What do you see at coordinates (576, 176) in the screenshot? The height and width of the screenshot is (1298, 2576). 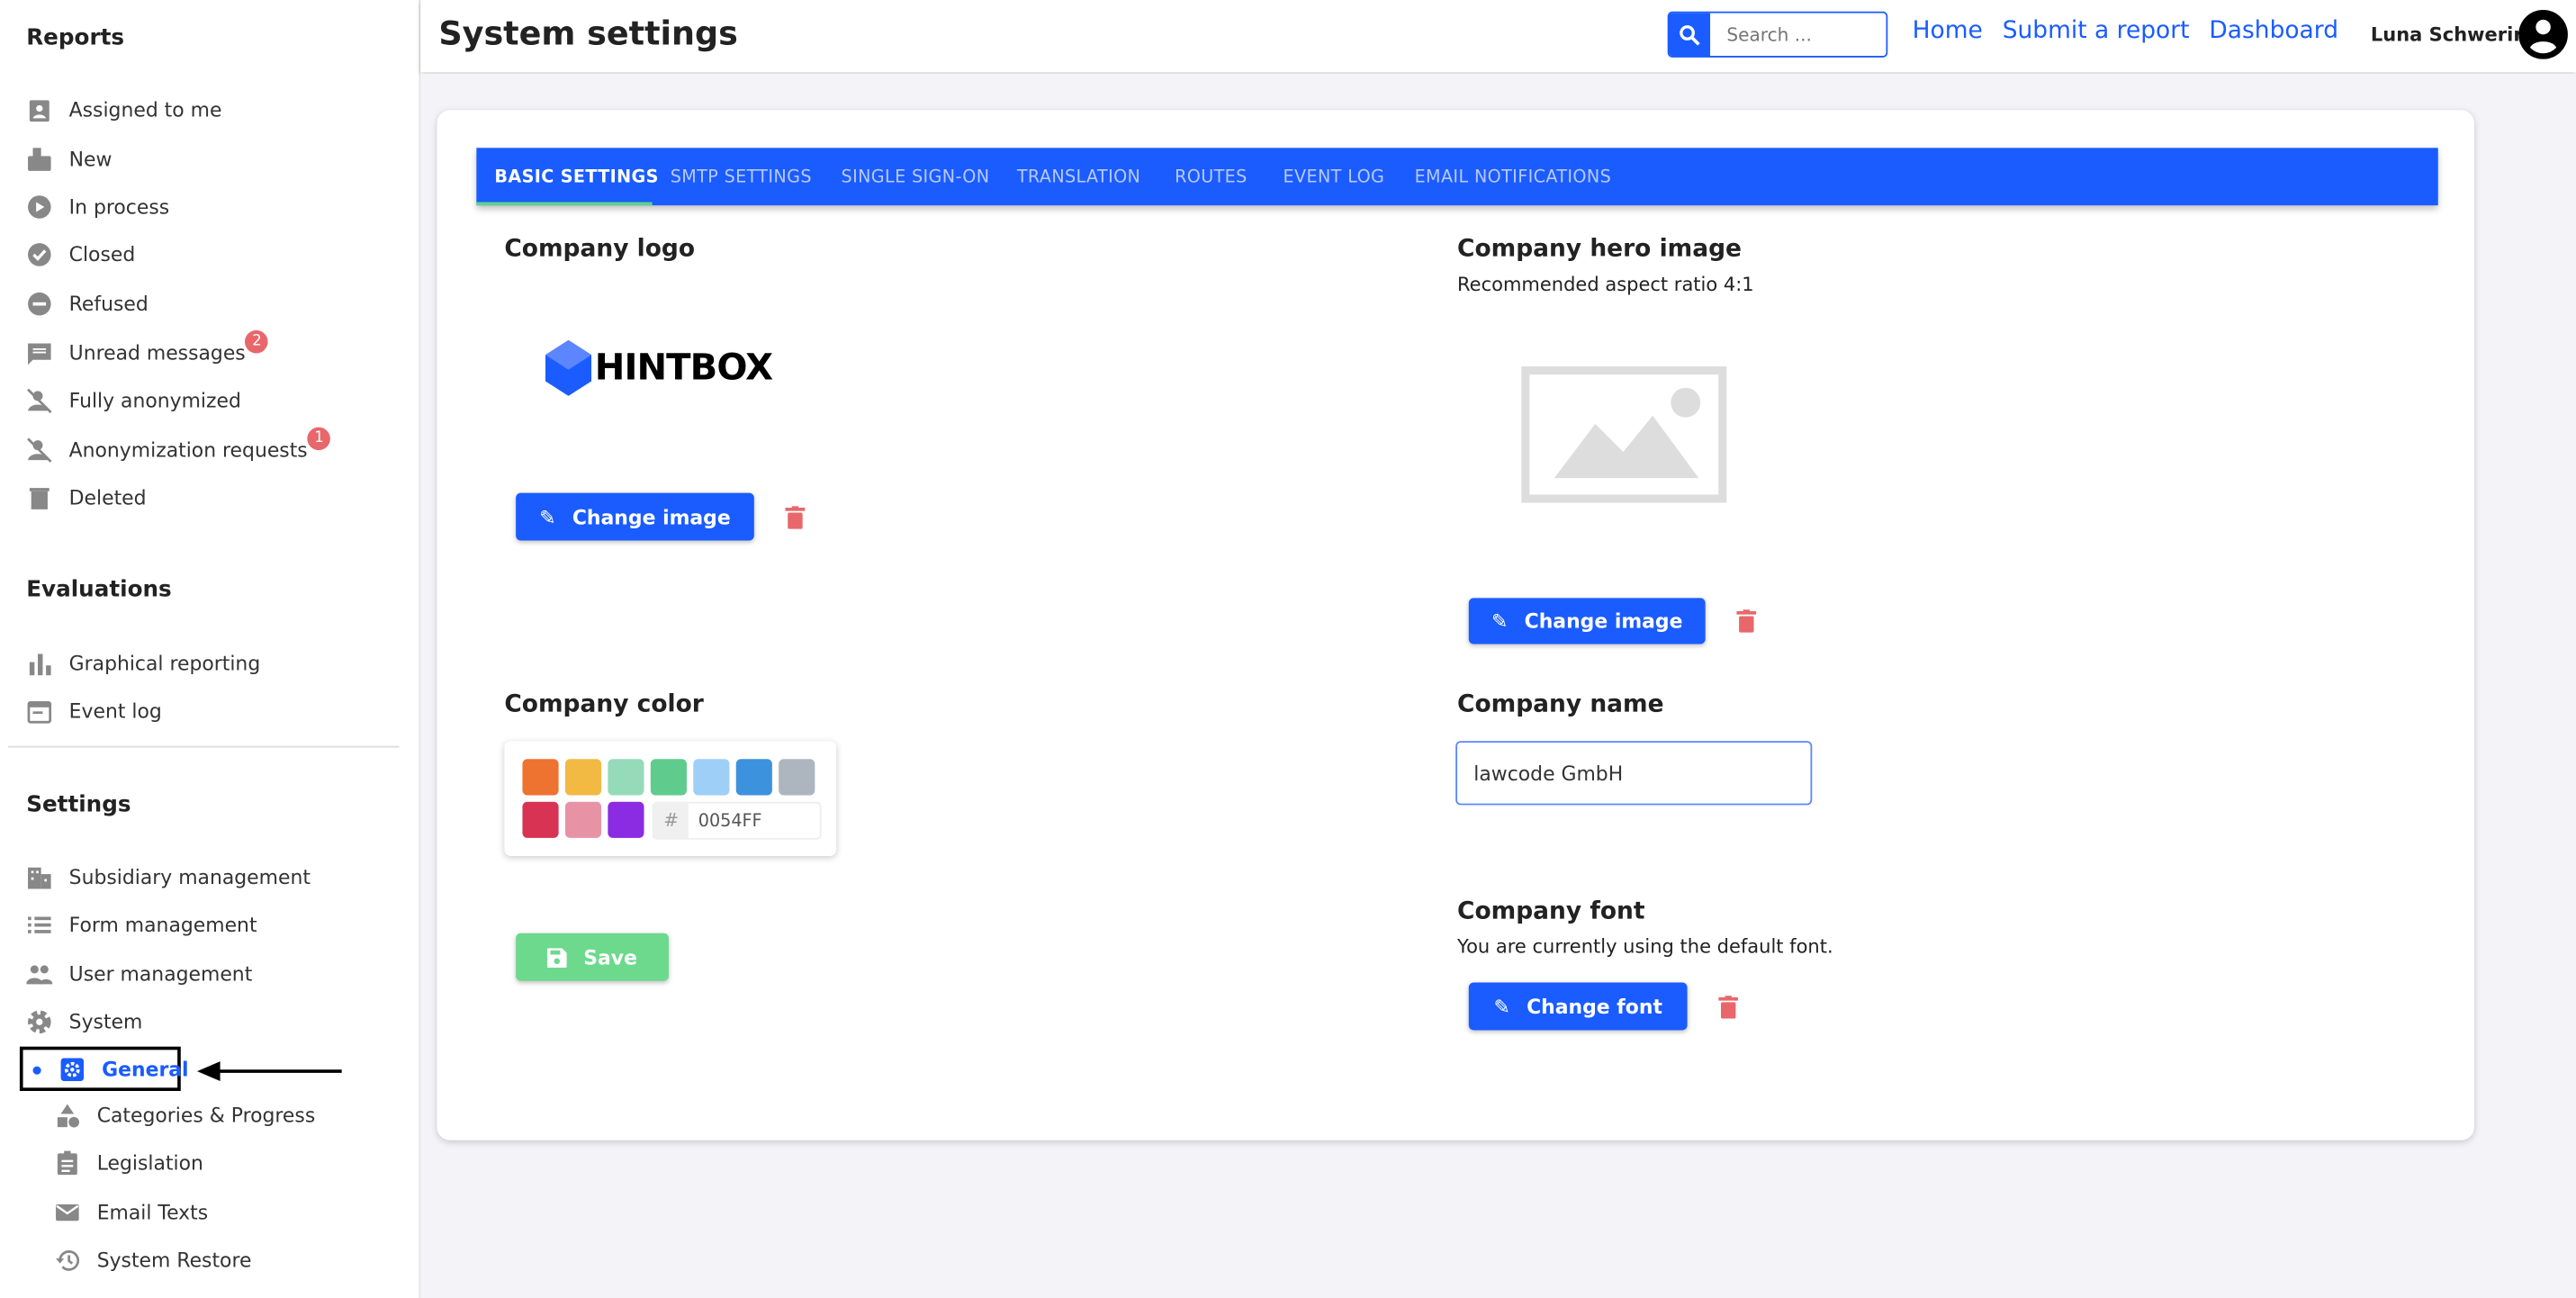 I see `tab-basic-settings: BASIC SETTINGS` at bounding box center [576, 176].